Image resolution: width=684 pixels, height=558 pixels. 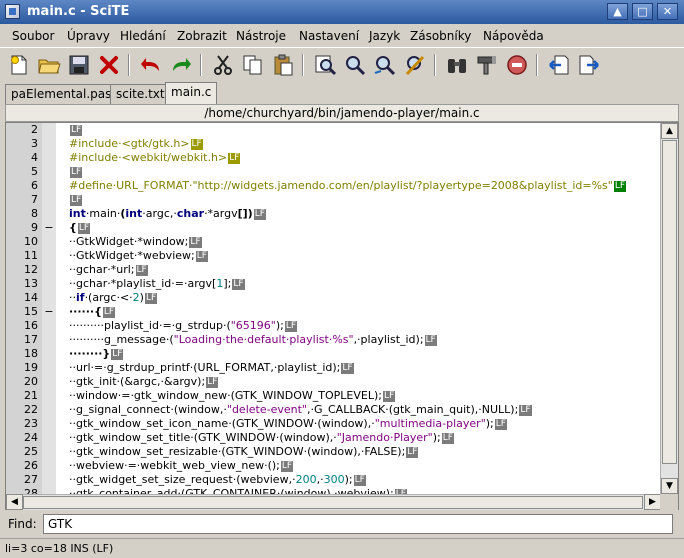 I want to click on code-token: ··gtk_widget_set_size_request·(webview,·, so click(x=182, y=479).